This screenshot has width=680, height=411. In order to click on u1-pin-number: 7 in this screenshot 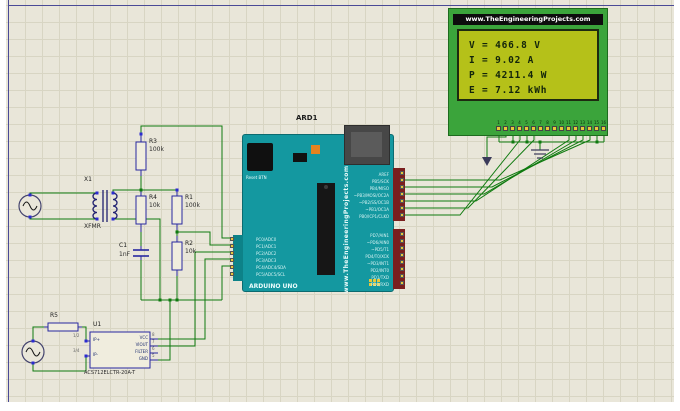, I will do `click(153, 341)`.